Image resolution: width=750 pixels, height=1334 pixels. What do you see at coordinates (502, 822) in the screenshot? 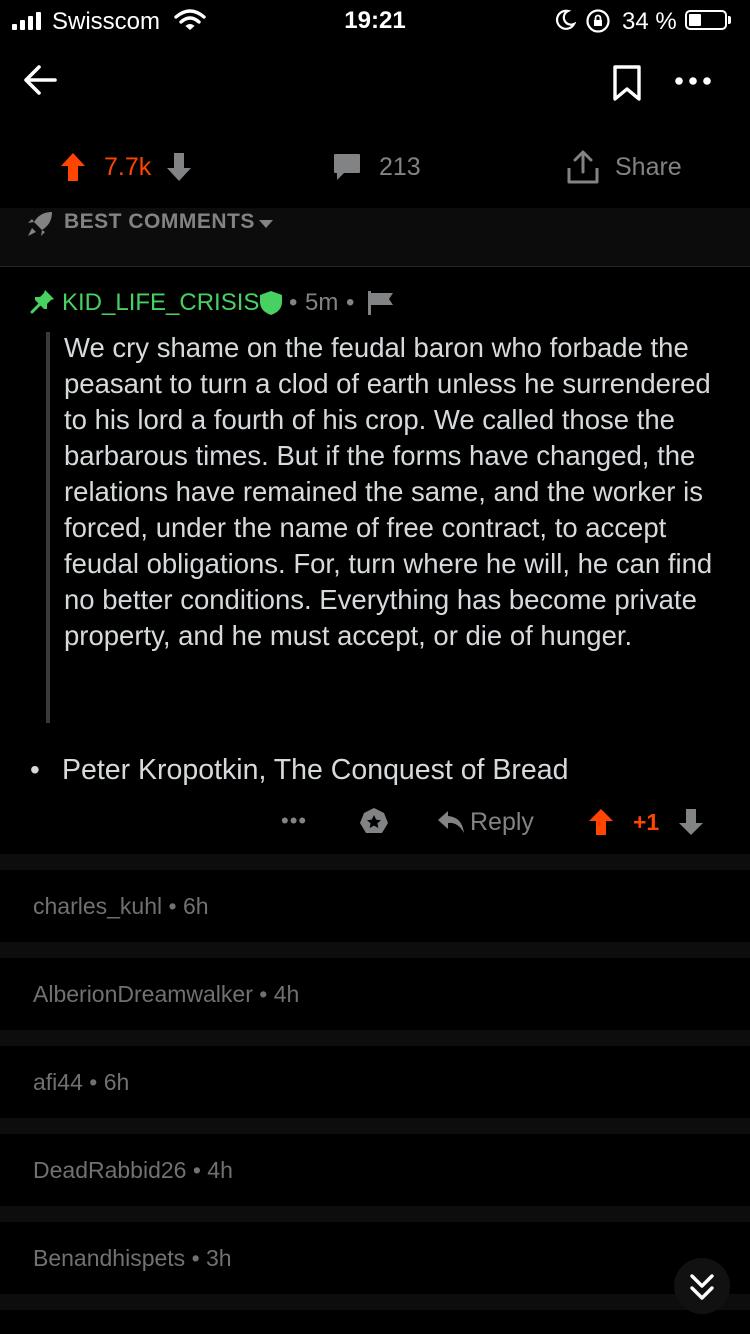
I see `reply-button: Reply` at bounding box center [502, 822].